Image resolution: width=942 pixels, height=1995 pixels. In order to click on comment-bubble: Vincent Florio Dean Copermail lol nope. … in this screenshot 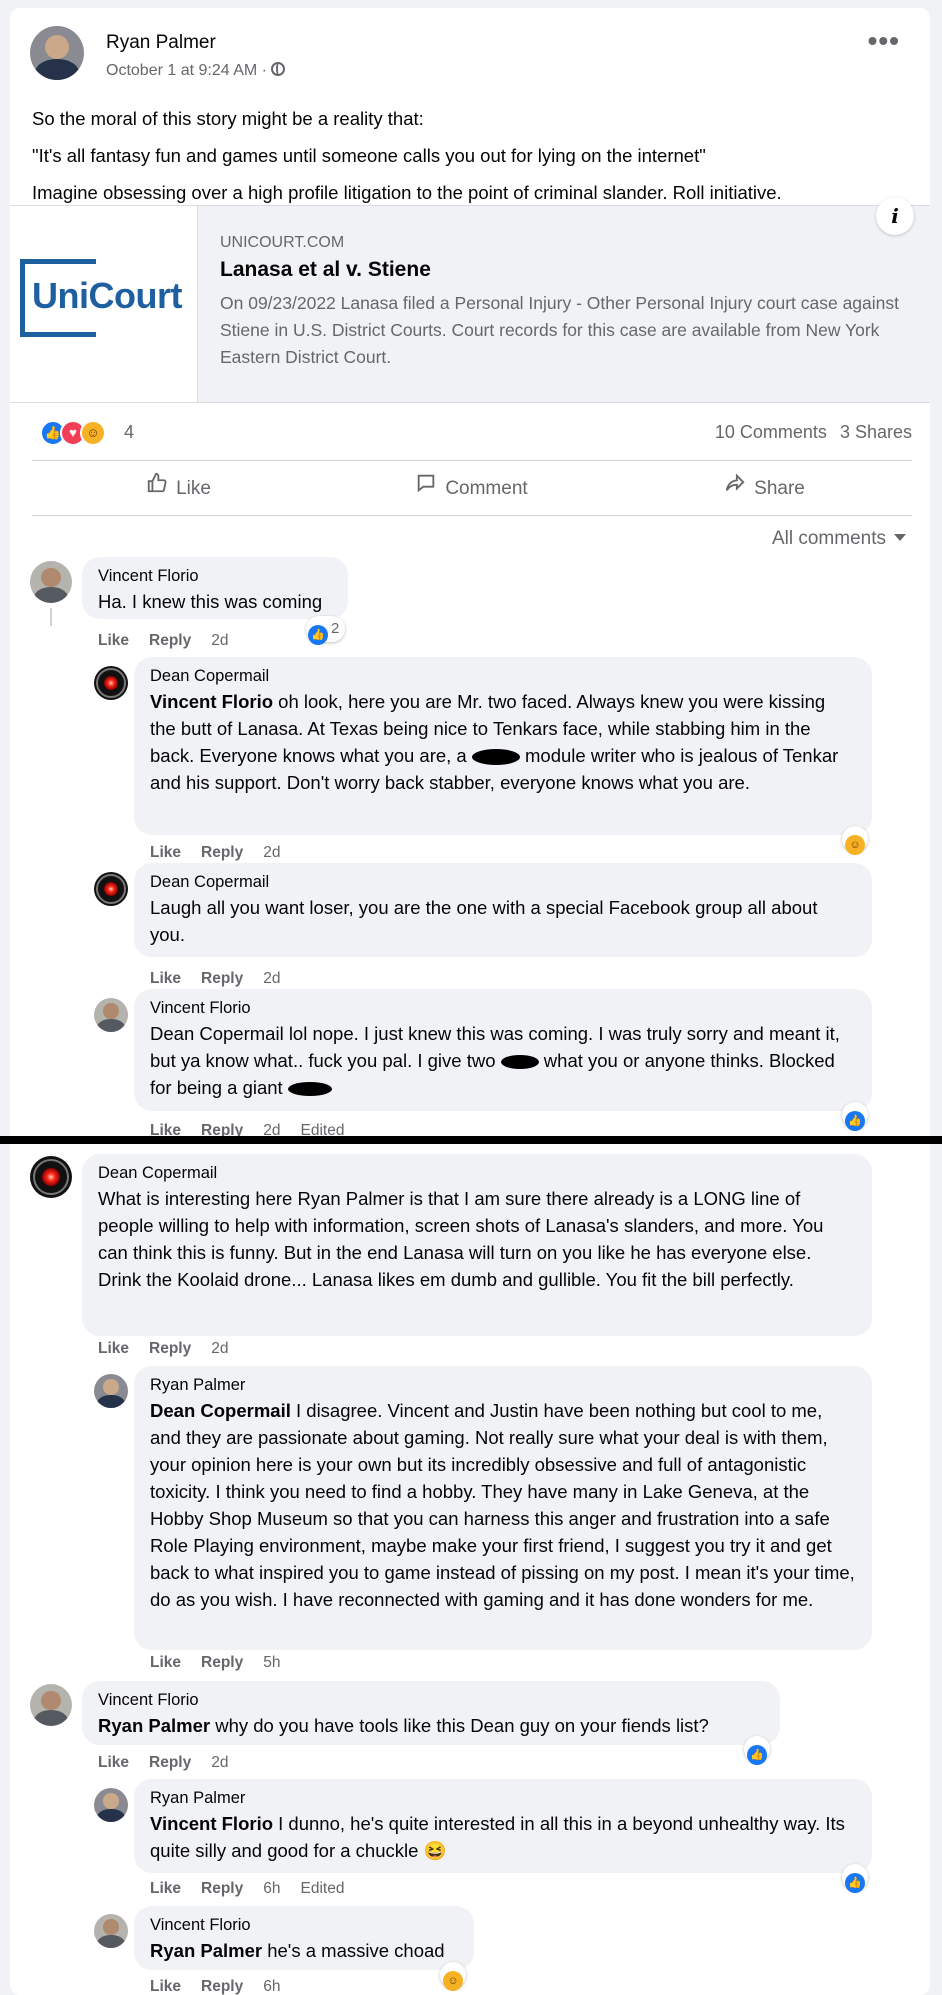, I will do `click(503, 1050)`.